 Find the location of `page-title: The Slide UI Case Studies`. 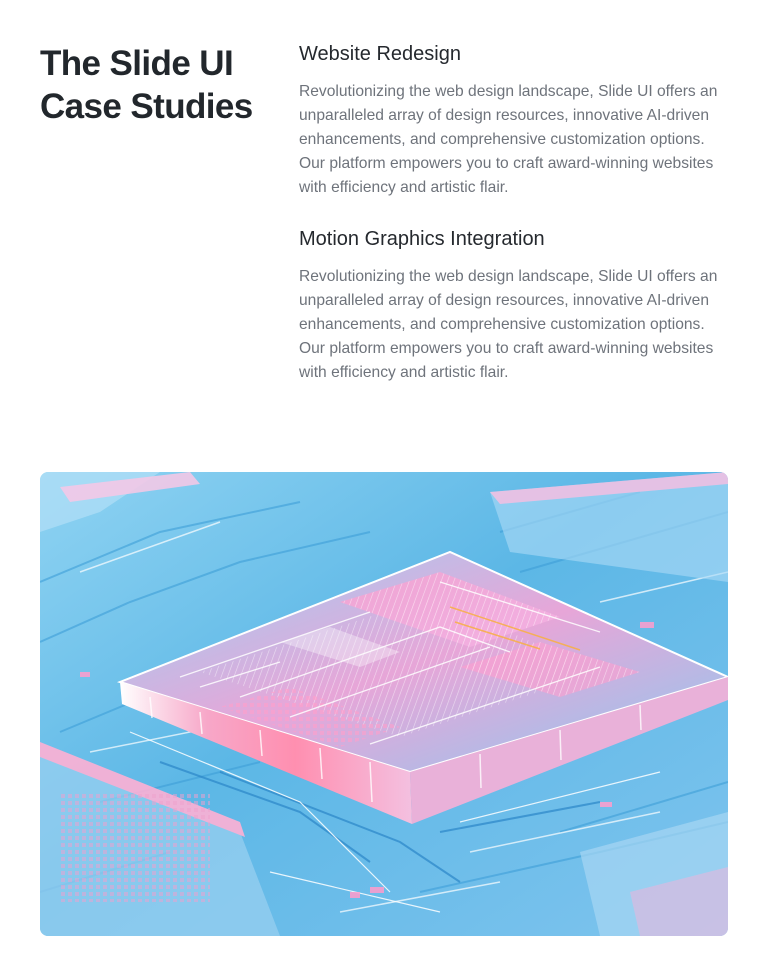

page-title: The Slide UI Case Studies is located at coordinates (146, 85).